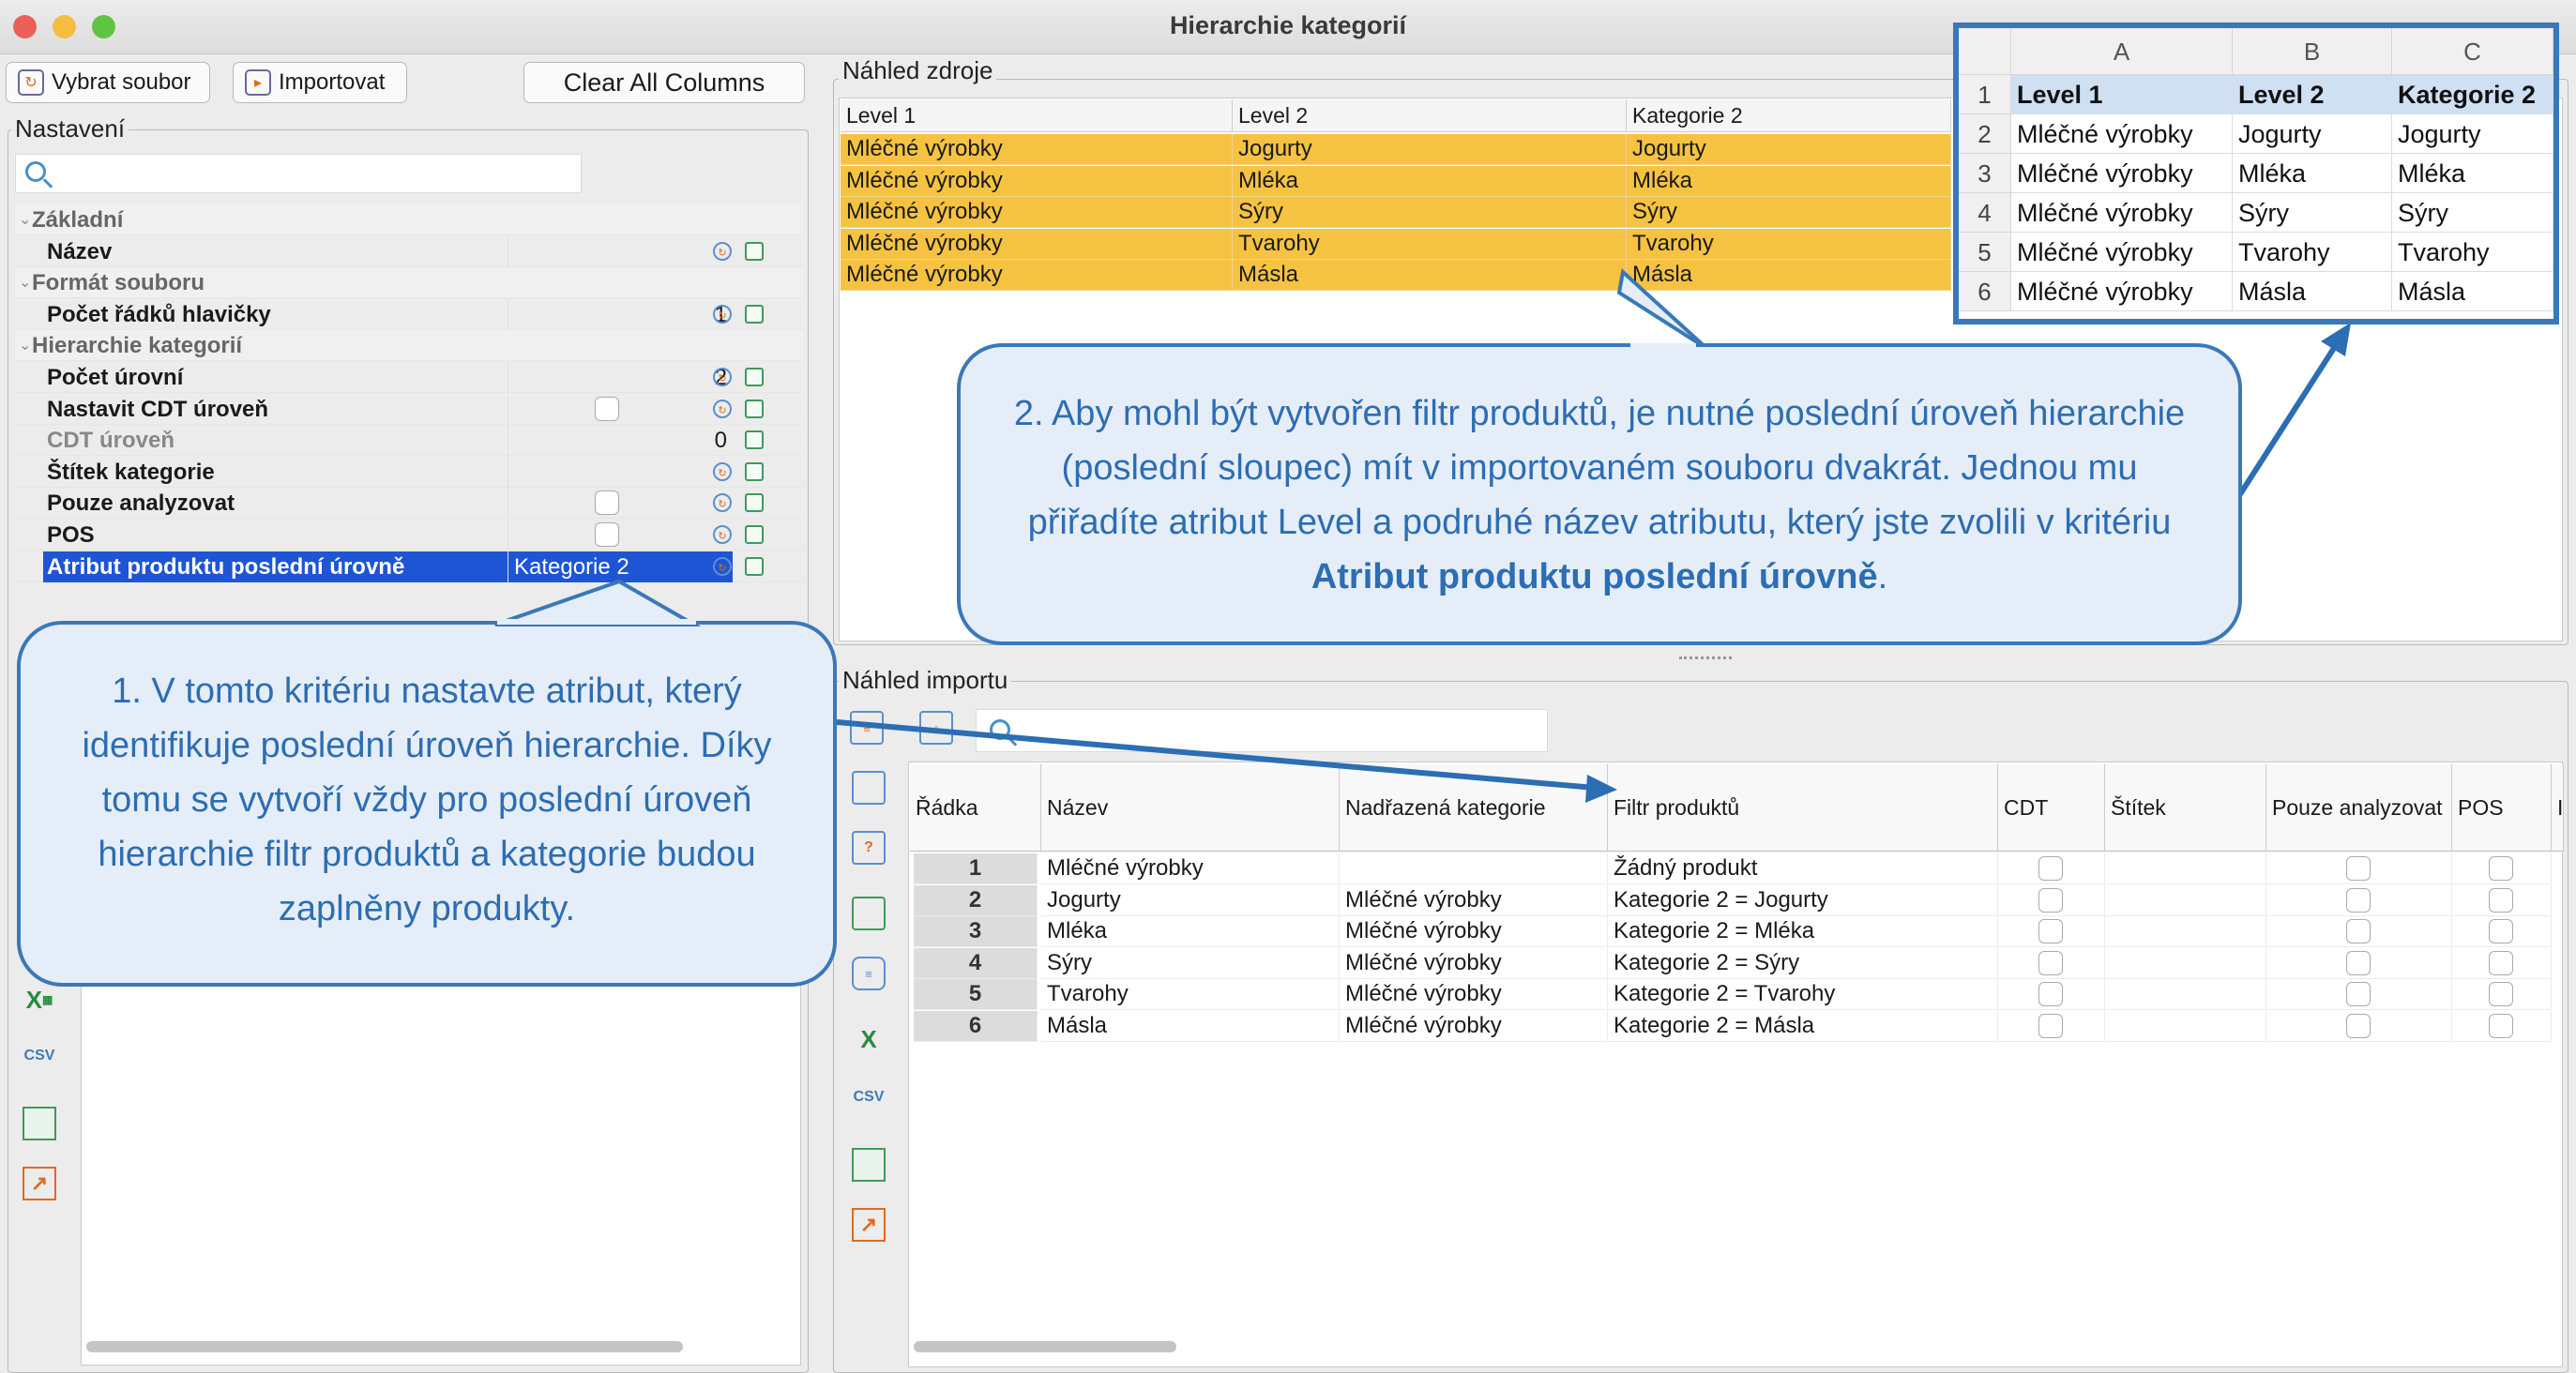  What do you see at coordinates (1985, 94) in the screenshot?
I see `excel-row-number: 1` at bounding box center [1985, 94].